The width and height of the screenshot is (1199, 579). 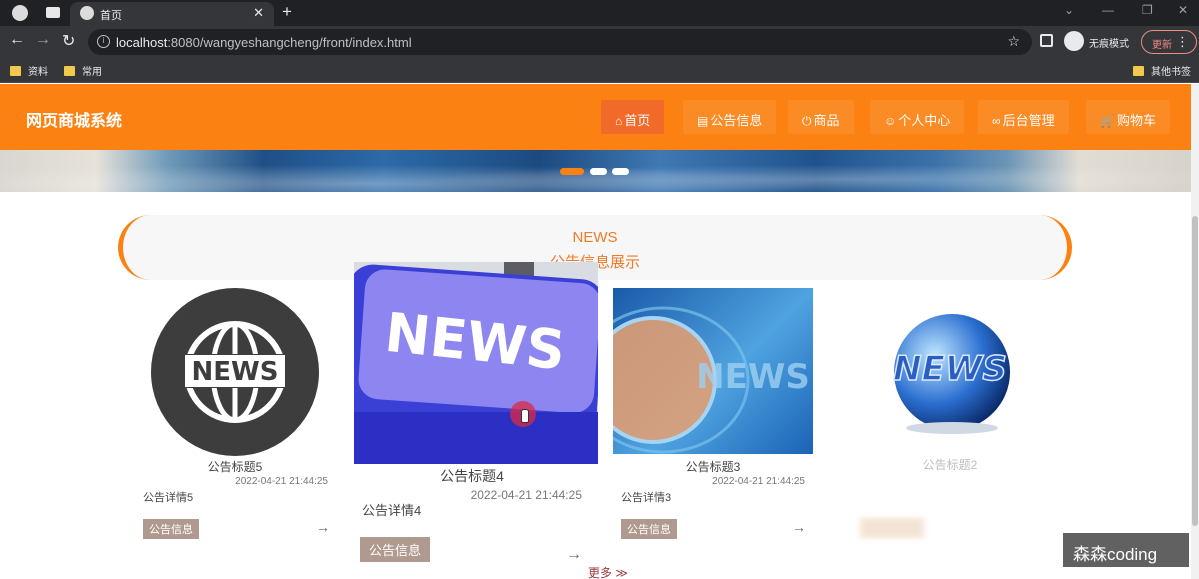 I want to click on news-card-detail: 公告详情4, so click(x=392, y=510).